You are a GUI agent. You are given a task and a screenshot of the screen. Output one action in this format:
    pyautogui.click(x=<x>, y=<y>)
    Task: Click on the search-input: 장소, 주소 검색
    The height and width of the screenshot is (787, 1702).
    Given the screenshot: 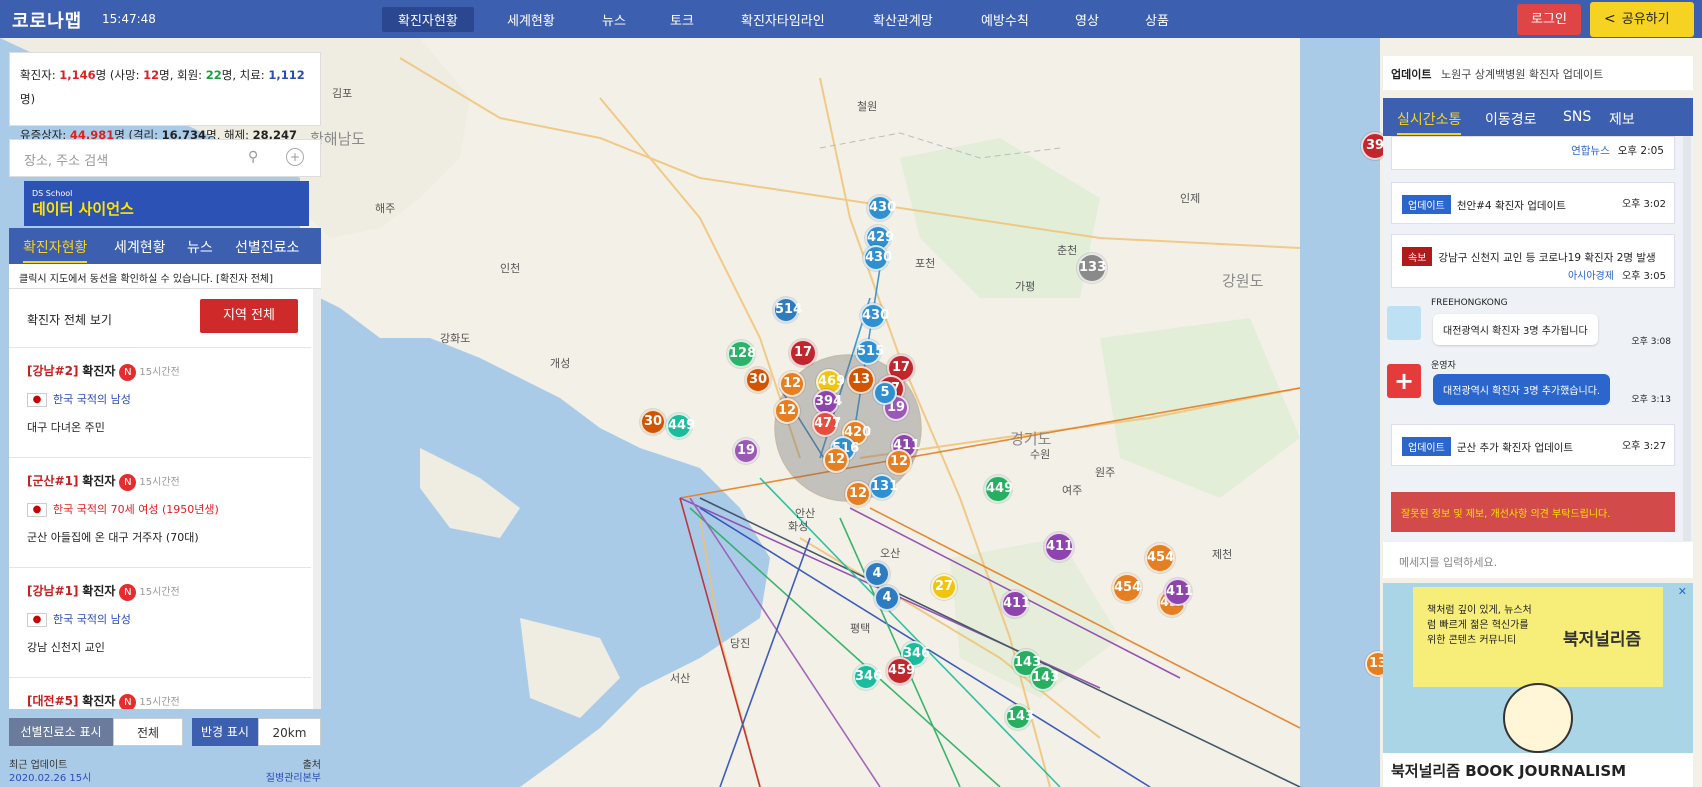 What is the action you would take?
    pyautogui.click(x=66, y=161)
    